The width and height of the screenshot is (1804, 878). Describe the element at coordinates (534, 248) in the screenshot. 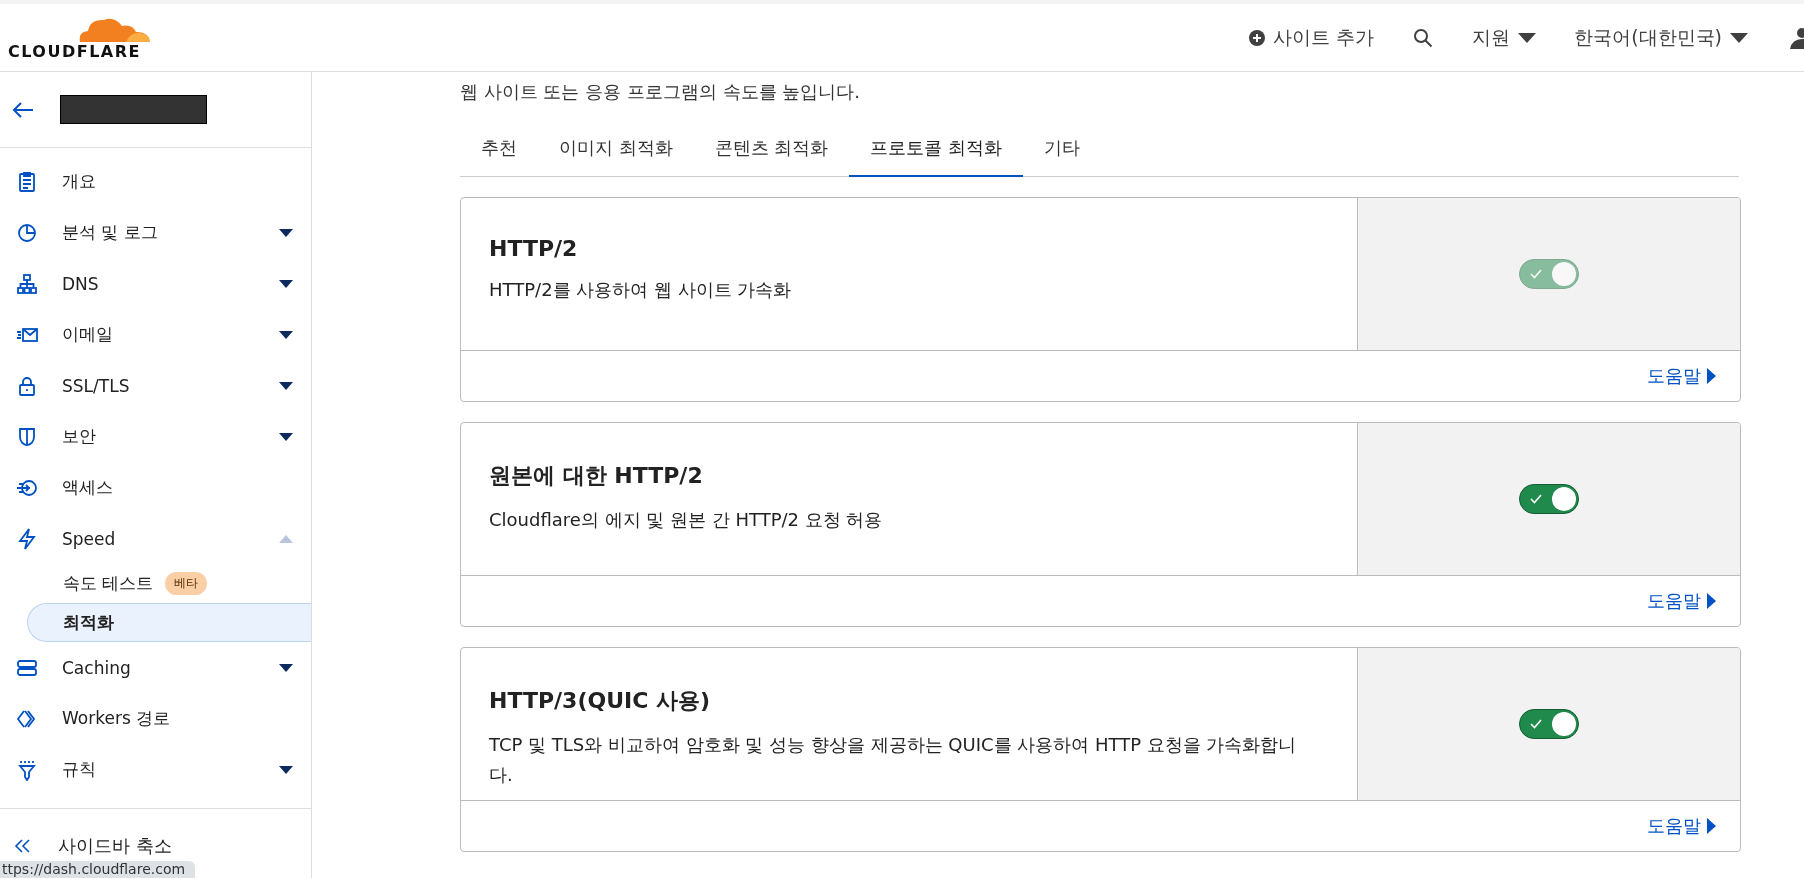

I see `card-title: HTTP/2` at that location.